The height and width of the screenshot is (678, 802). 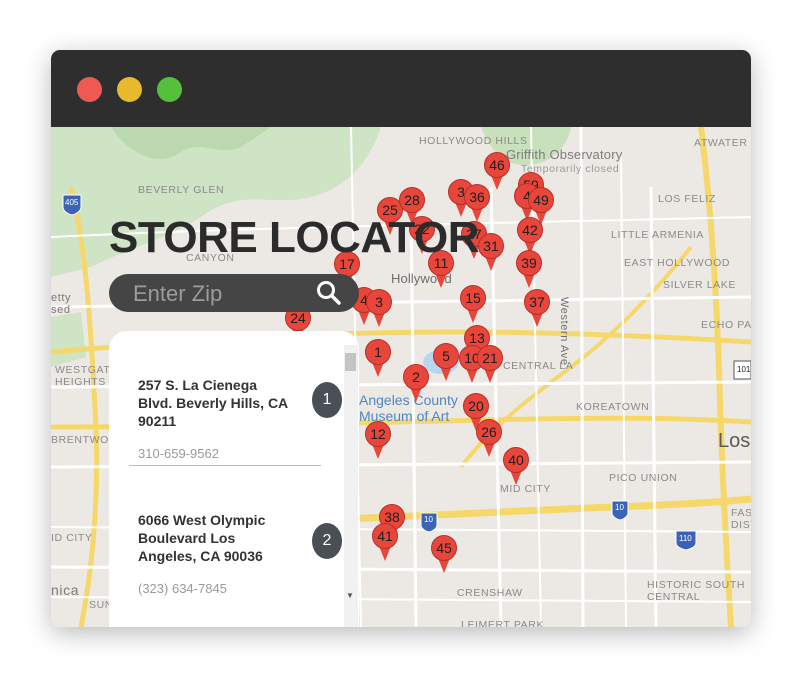 What do you see at coordinates (489, 438) in the screenshot?
I see `store-map-marker: 26` at bounding box center [489, 438].